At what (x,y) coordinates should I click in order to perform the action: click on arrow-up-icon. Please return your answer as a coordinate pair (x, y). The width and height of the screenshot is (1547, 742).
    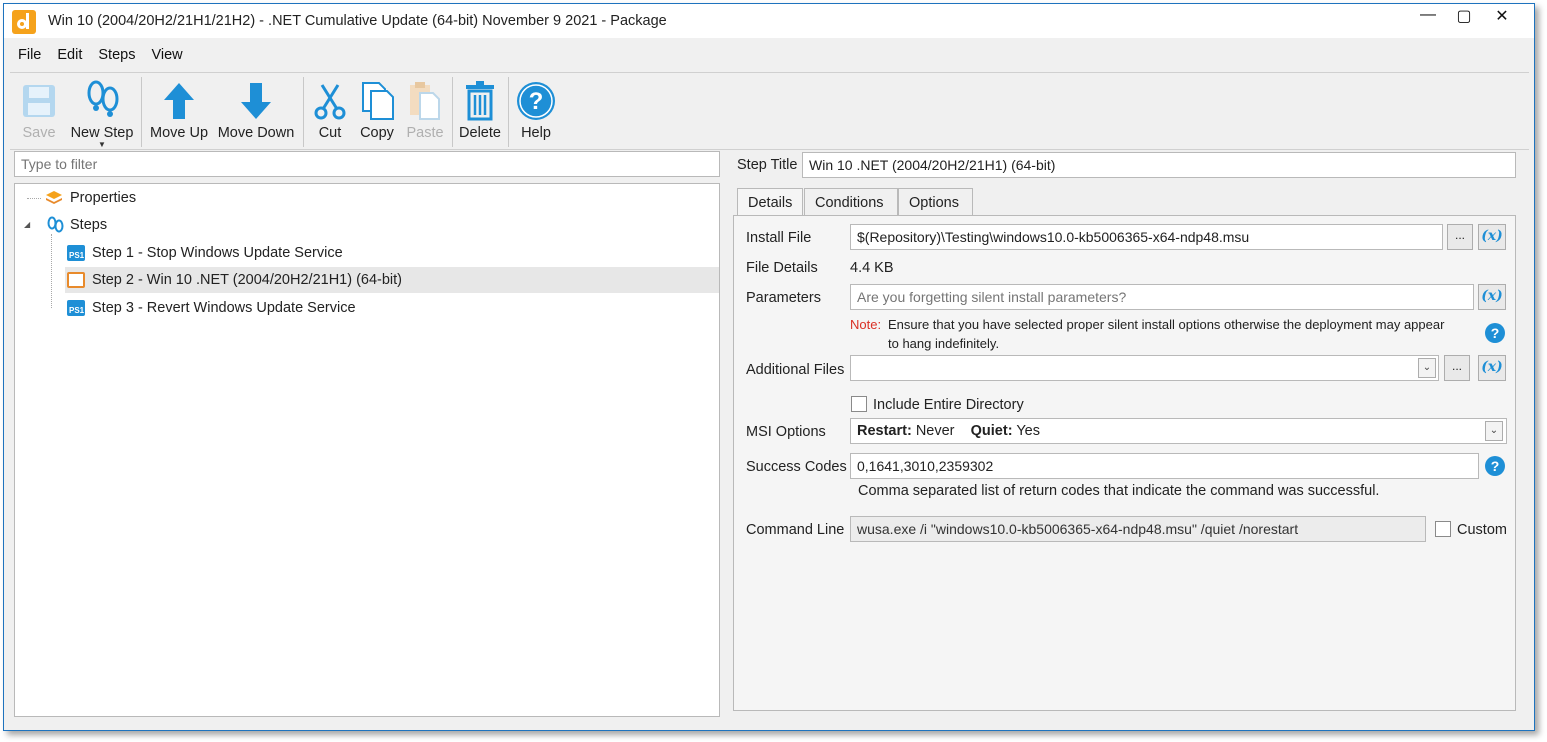
    Looking at the image, I should click on (179, 99).